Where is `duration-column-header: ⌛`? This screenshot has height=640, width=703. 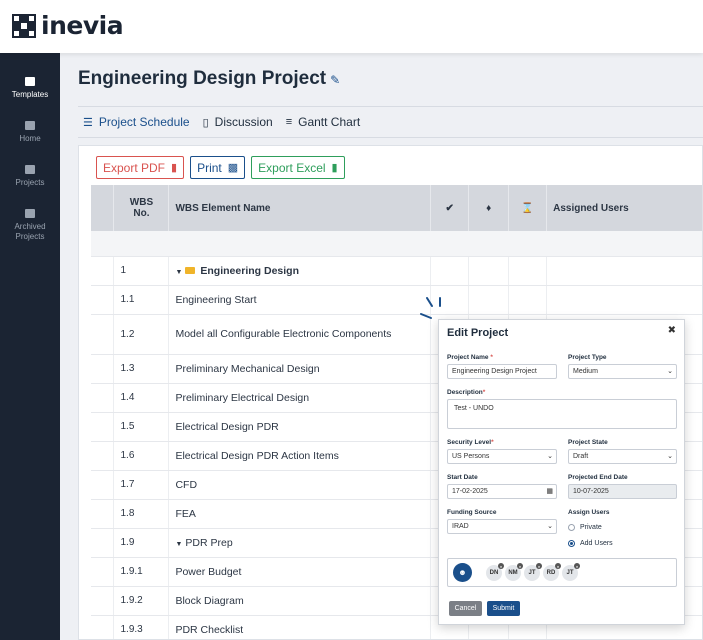
duration-column-header: ⌛ is located at coordinates (528, 208).